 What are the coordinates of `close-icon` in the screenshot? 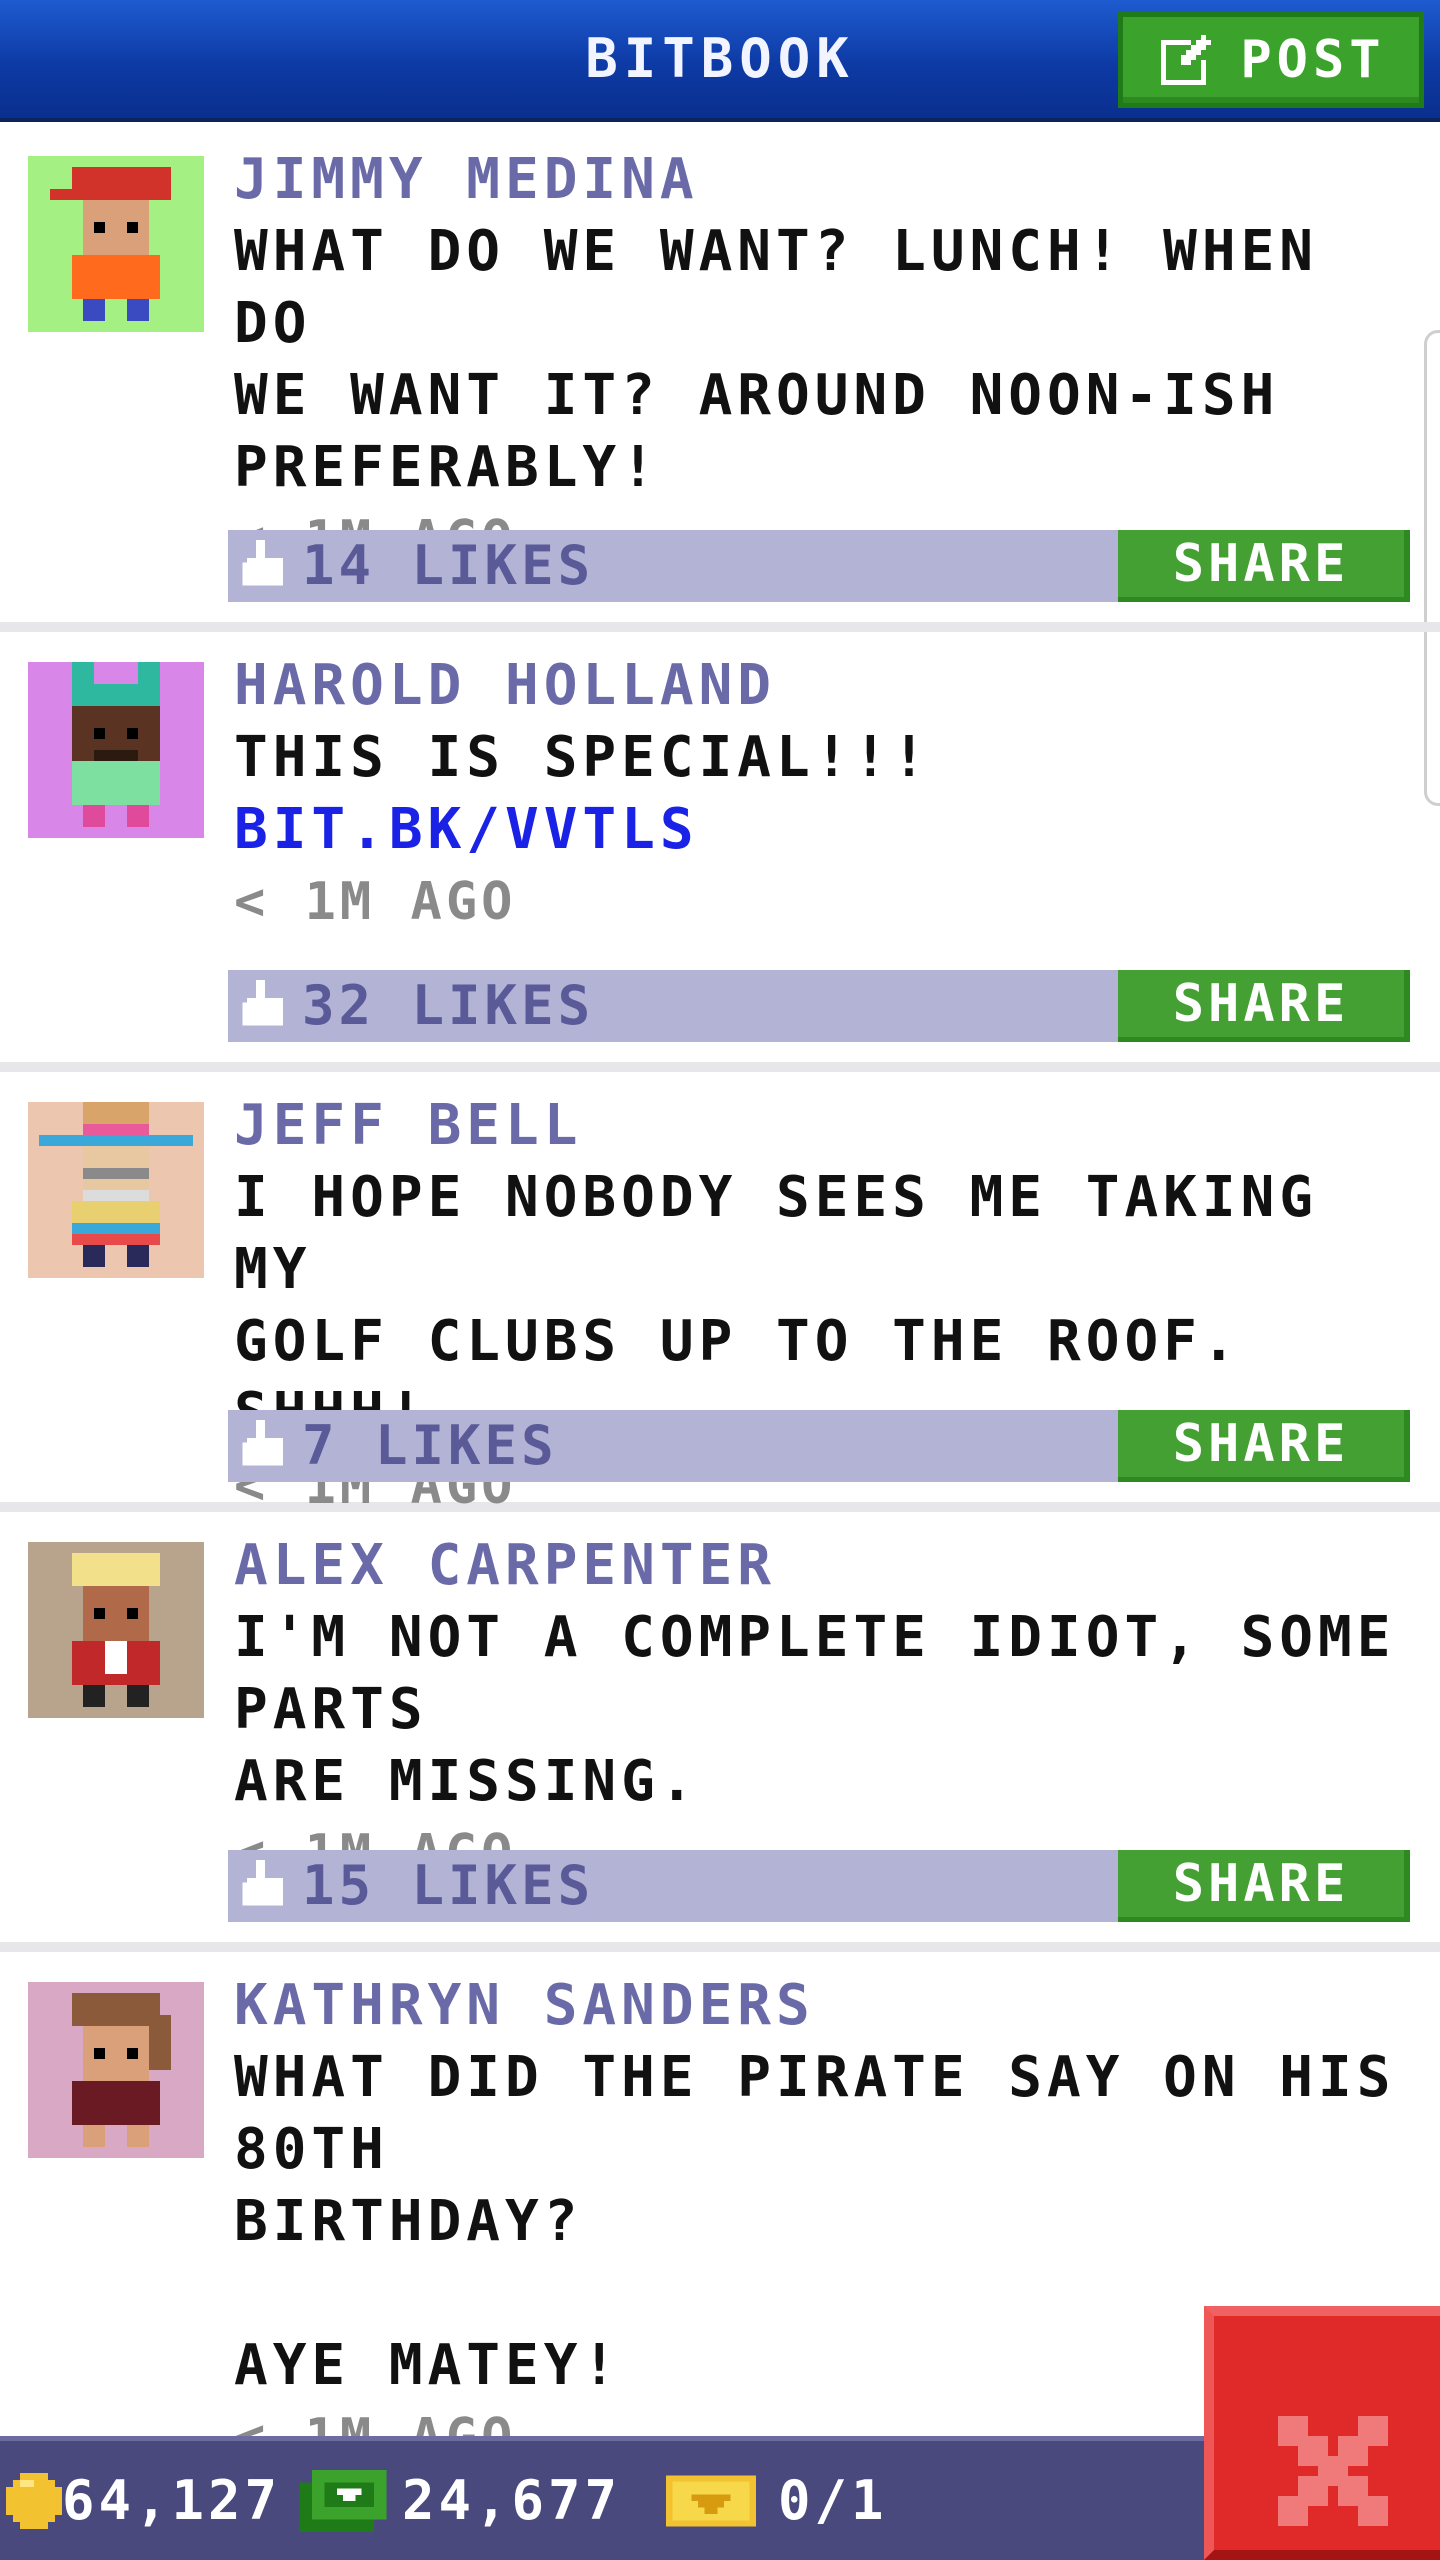 It's located at (1333, 2471).